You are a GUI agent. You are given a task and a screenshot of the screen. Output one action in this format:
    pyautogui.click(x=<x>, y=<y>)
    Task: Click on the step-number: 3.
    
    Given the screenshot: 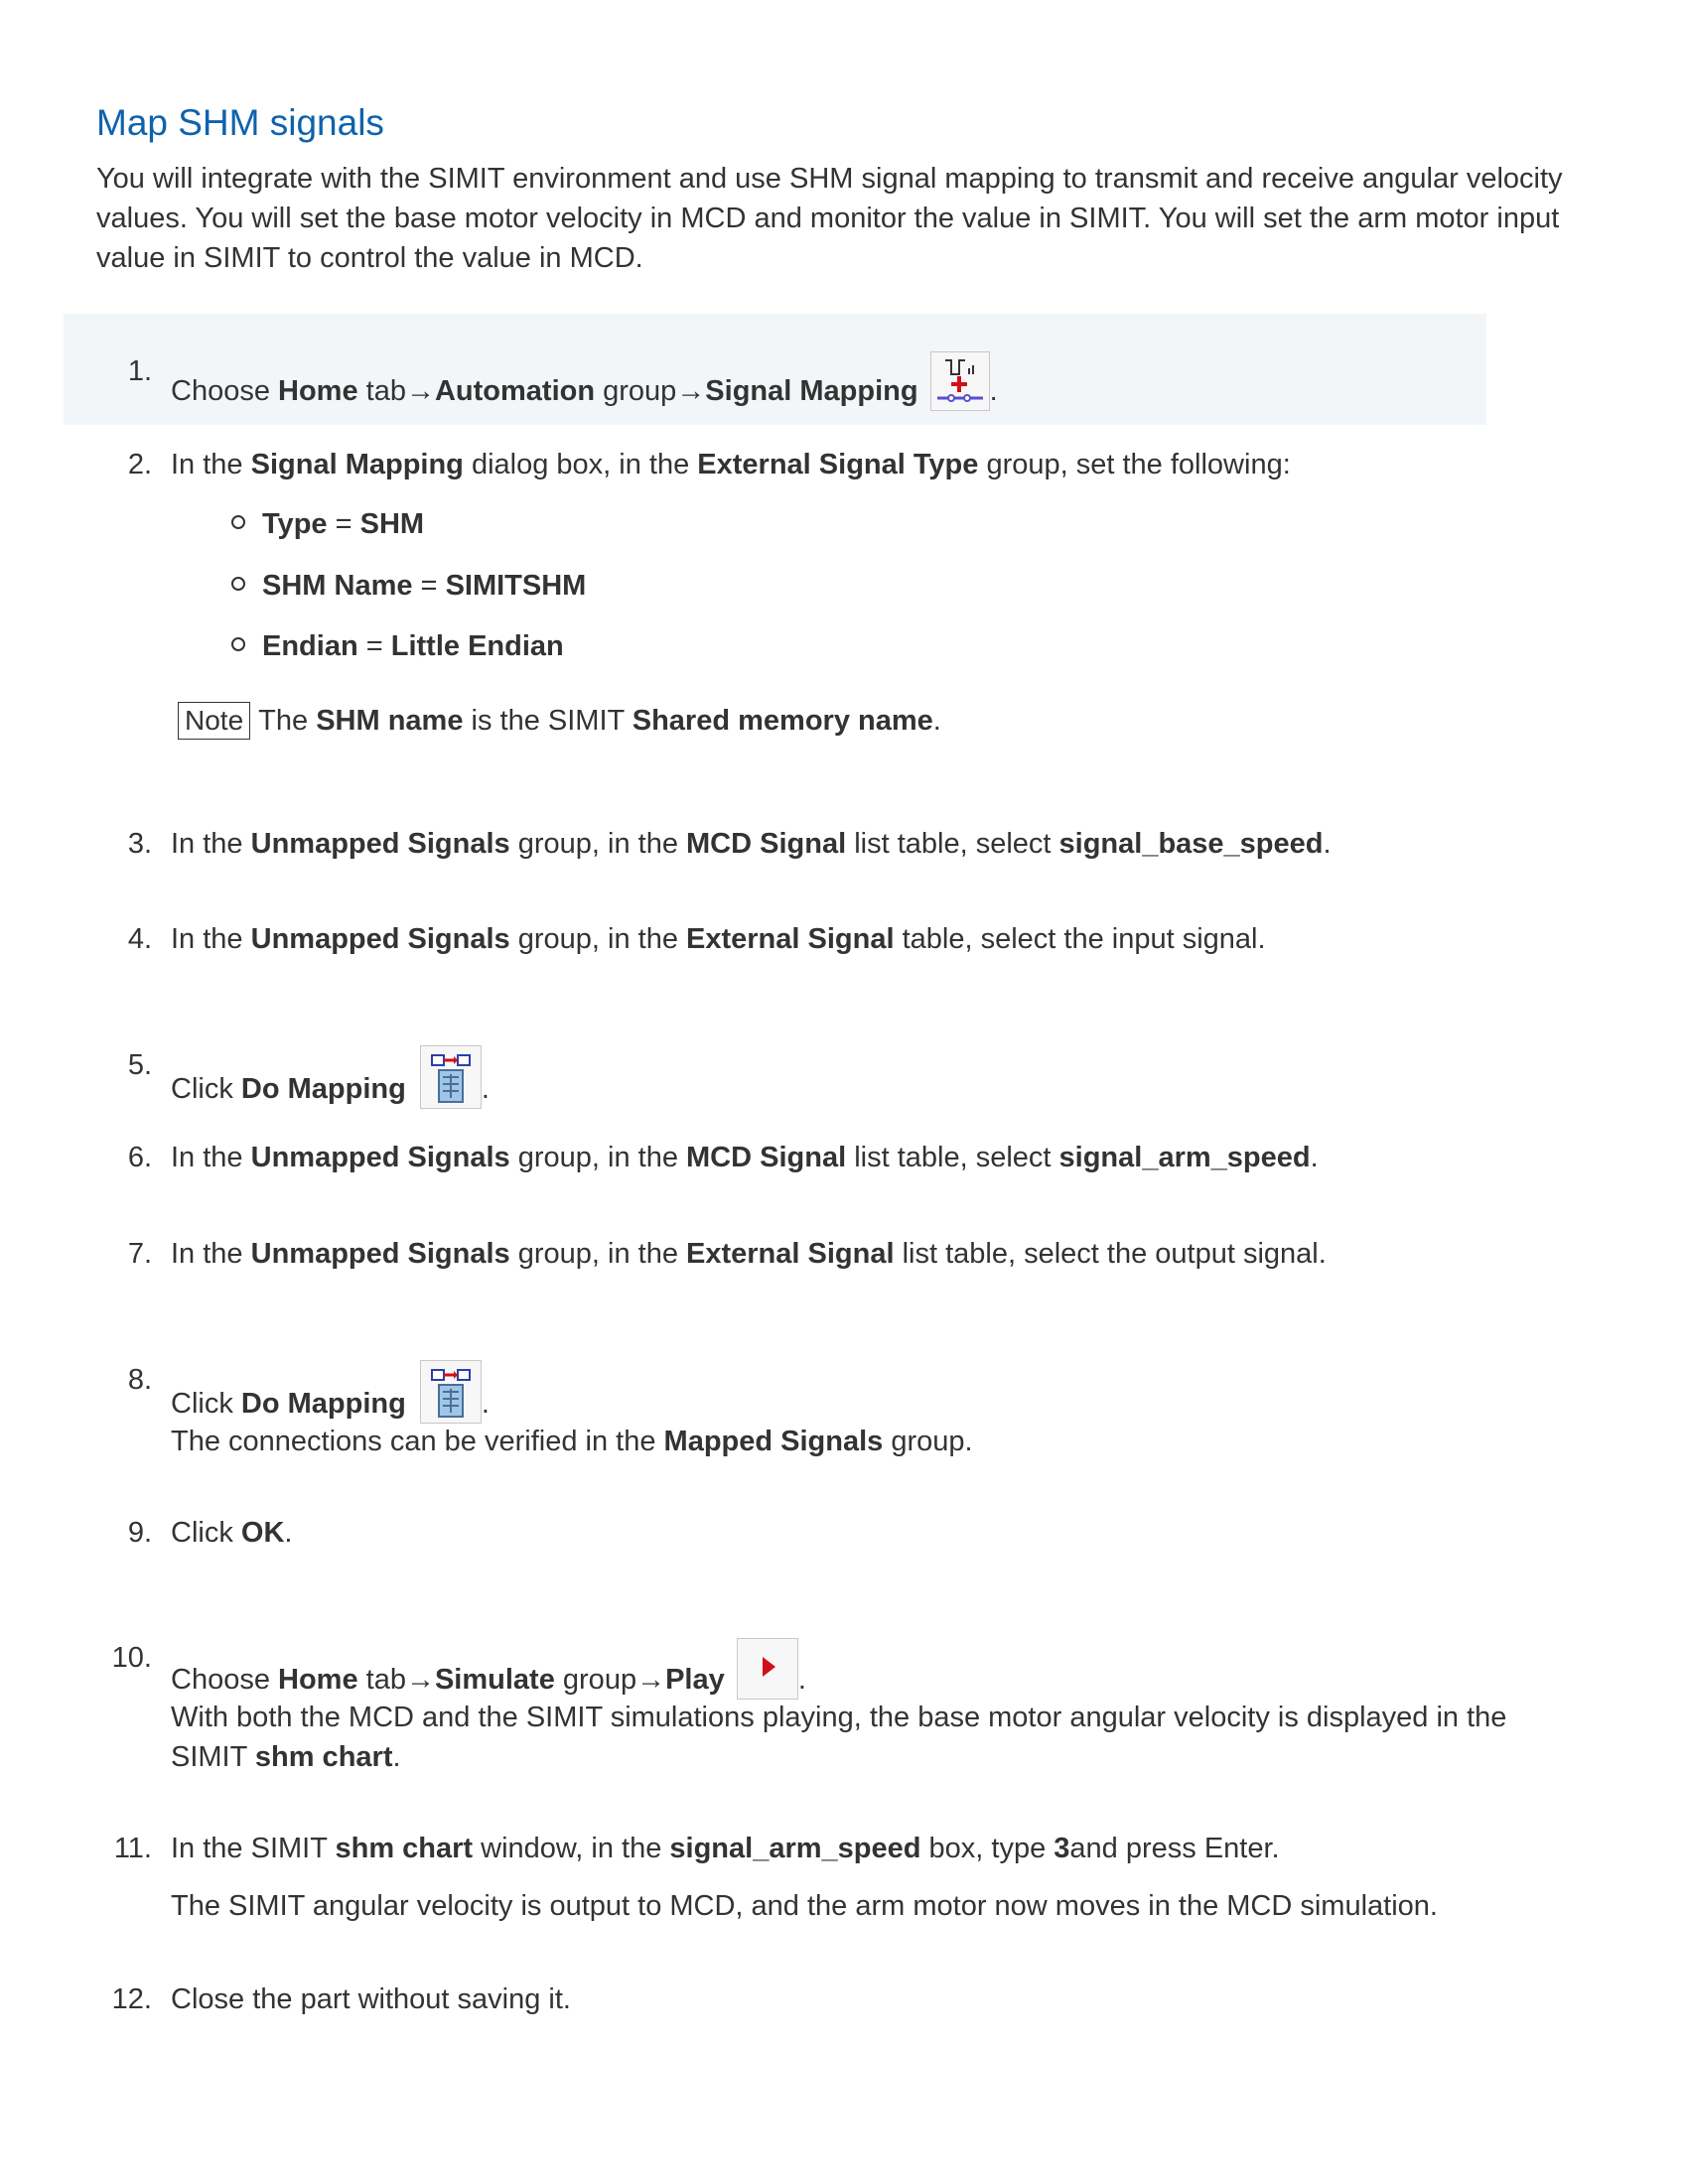 What is the action you would take?
    pyautogui.click(x=139, y=844)
    